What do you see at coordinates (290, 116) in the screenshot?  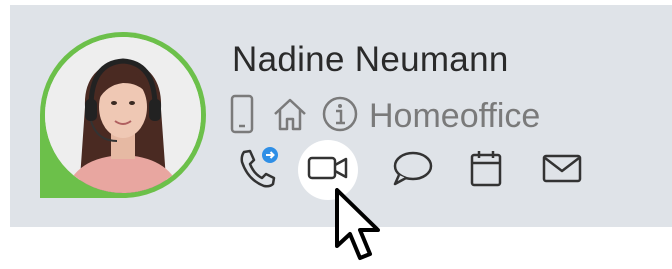 I see `home-icon` at bounding box center [290, 116].